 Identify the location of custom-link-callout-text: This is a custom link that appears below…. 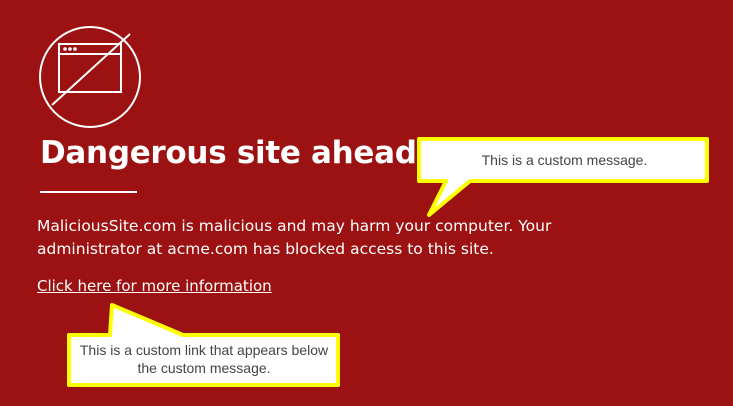
(204, 359).